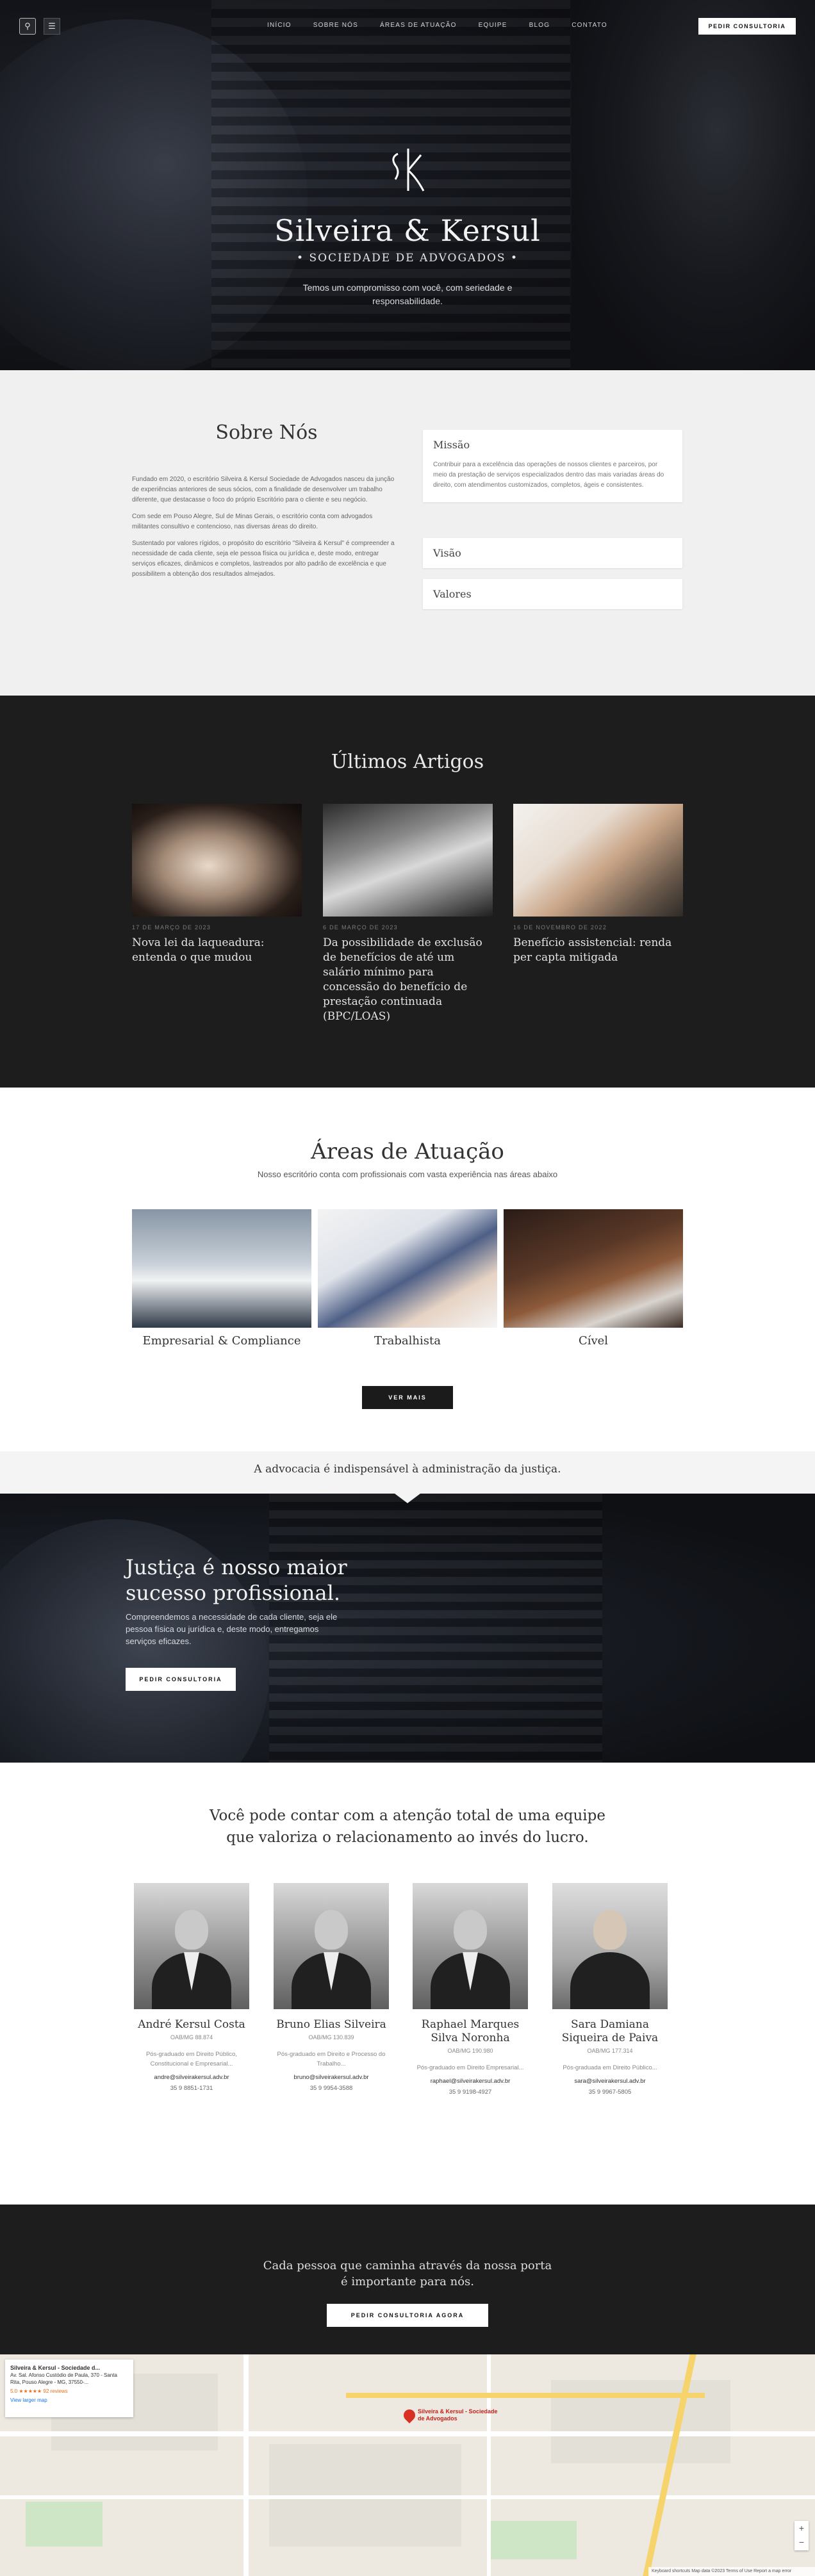 This screenshot has height=2576, width=815. What do you see at coordinates (181, 1679) in the screenshot?
I see `justice-cta-button: PEDIR CONSULTORIA` at bounding box center [181, 1679].